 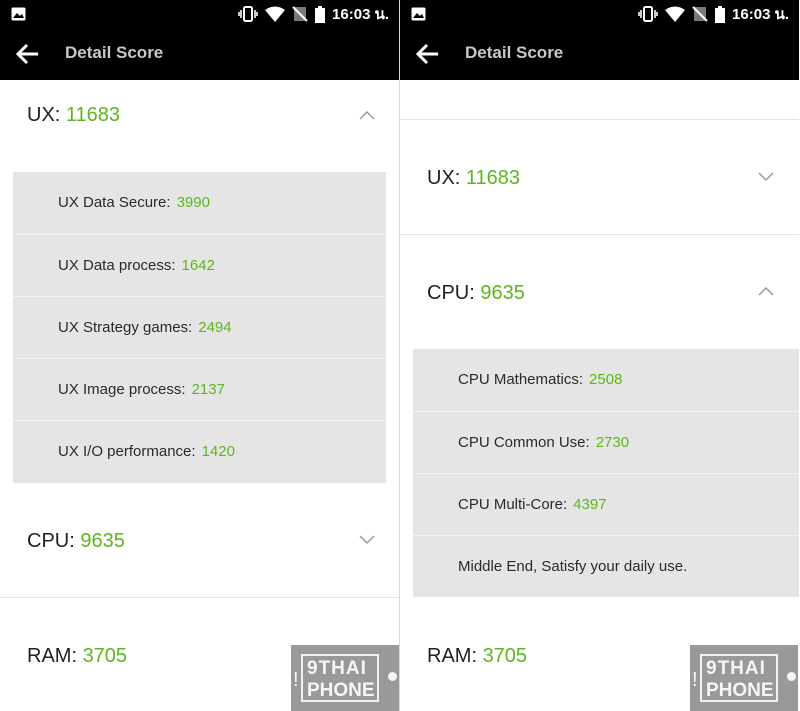 What do you see at coordinates (199, 451) in the screenshot?
I see `list-item: UX I/O performance: 1420` at bounding box center [199, 451].